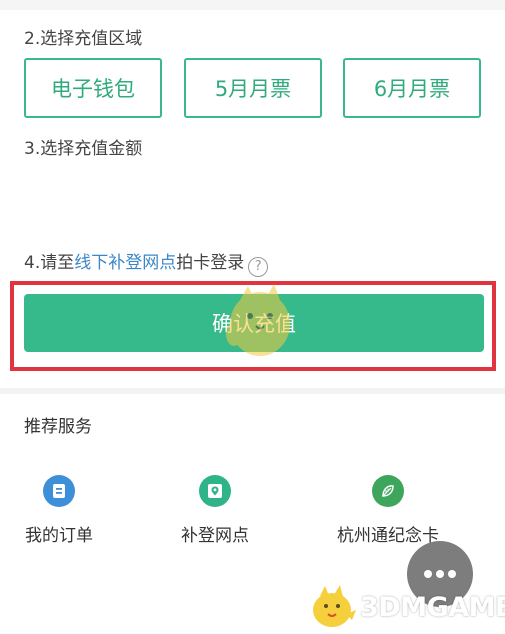 Image resolution: width=505 pixels, height=634 pixels. What do you see at coordinates (252, 5) in the screenshot?
I see `top-divider` at bounding box center [252, 5].